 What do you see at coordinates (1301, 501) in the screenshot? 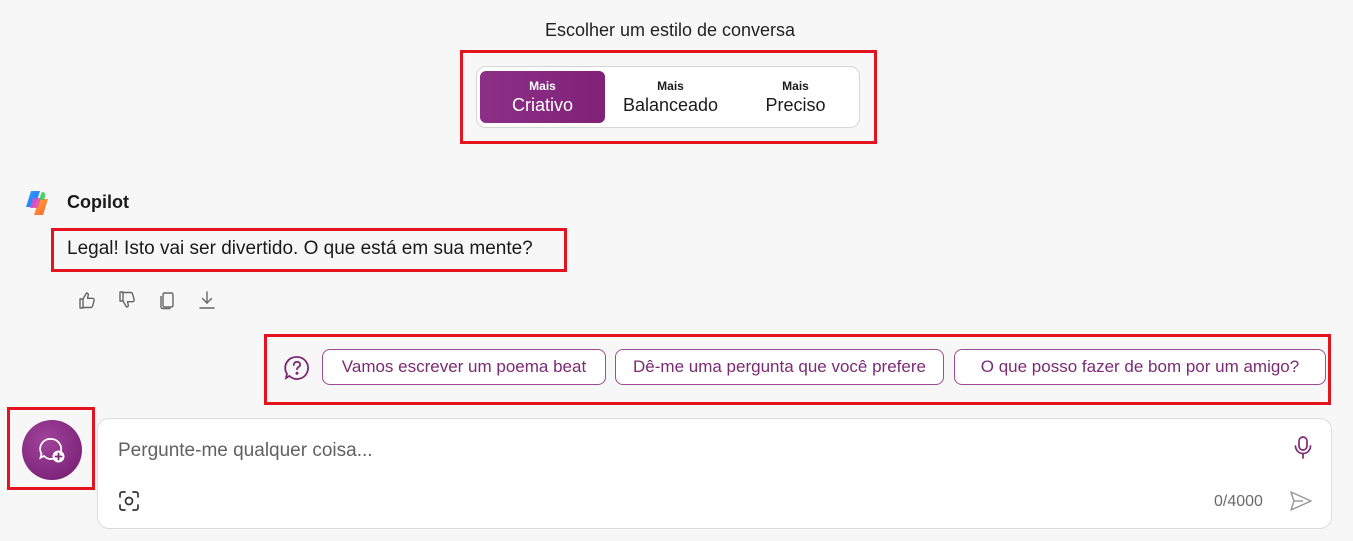
I see `send-icon` at bounding box center [1301, 501].